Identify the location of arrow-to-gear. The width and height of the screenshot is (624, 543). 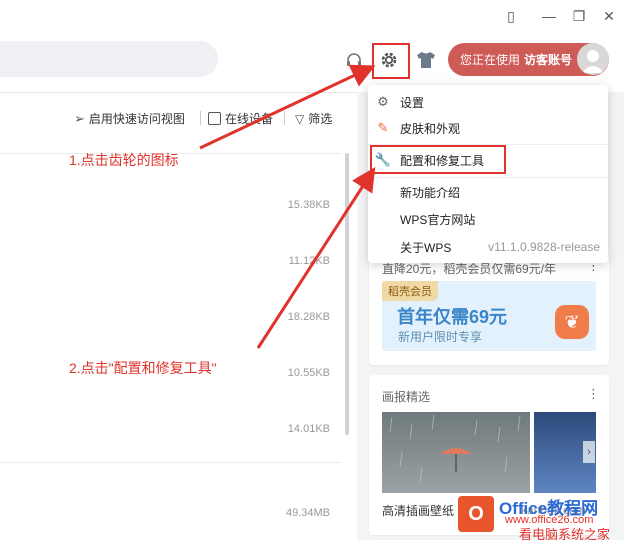
(287, 107).